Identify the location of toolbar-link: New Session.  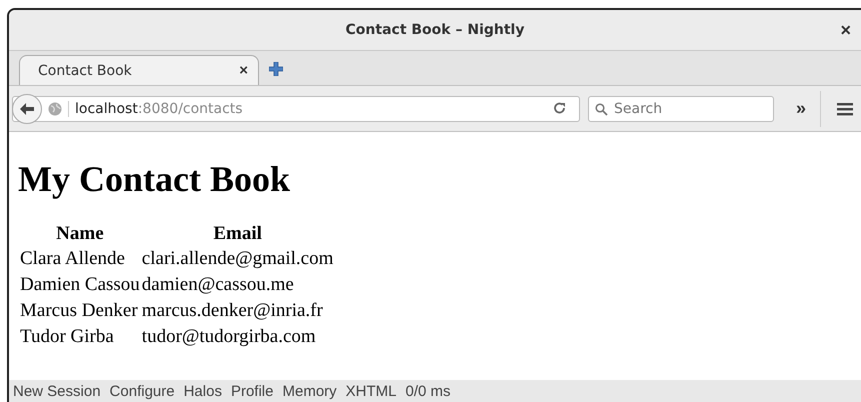
(57, 391).